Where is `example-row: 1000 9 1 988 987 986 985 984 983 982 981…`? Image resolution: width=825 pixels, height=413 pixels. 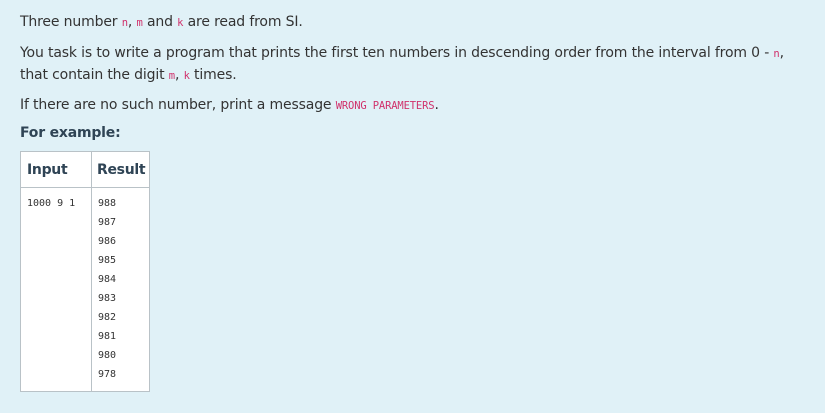 example-row: 1000 9 1 988 987 986 985 984 983 982 981… is located at coordinates (85, 289).